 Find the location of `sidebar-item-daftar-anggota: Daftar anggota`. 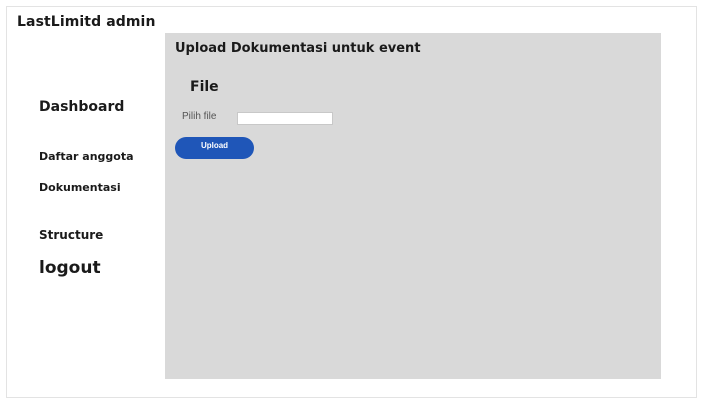

sidebar-item-daftar-anggota: Daftar anggota is located at coordinates (86, 156).